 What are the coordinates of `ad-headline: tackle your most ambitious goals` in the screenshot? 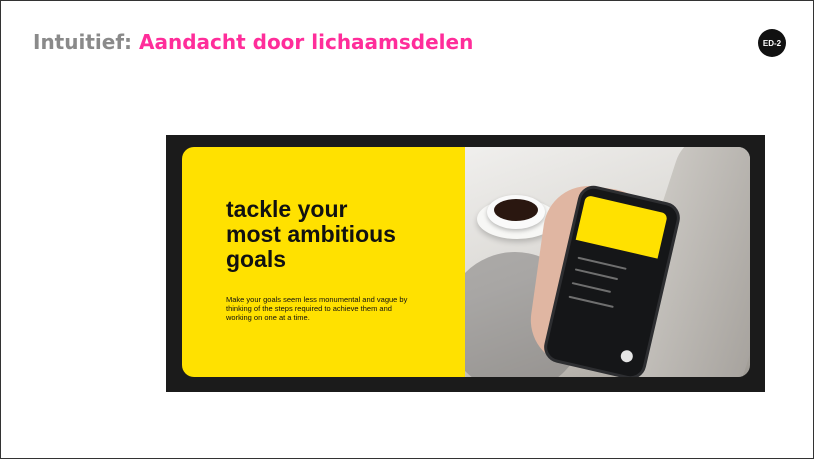 It's located at (311, 234).